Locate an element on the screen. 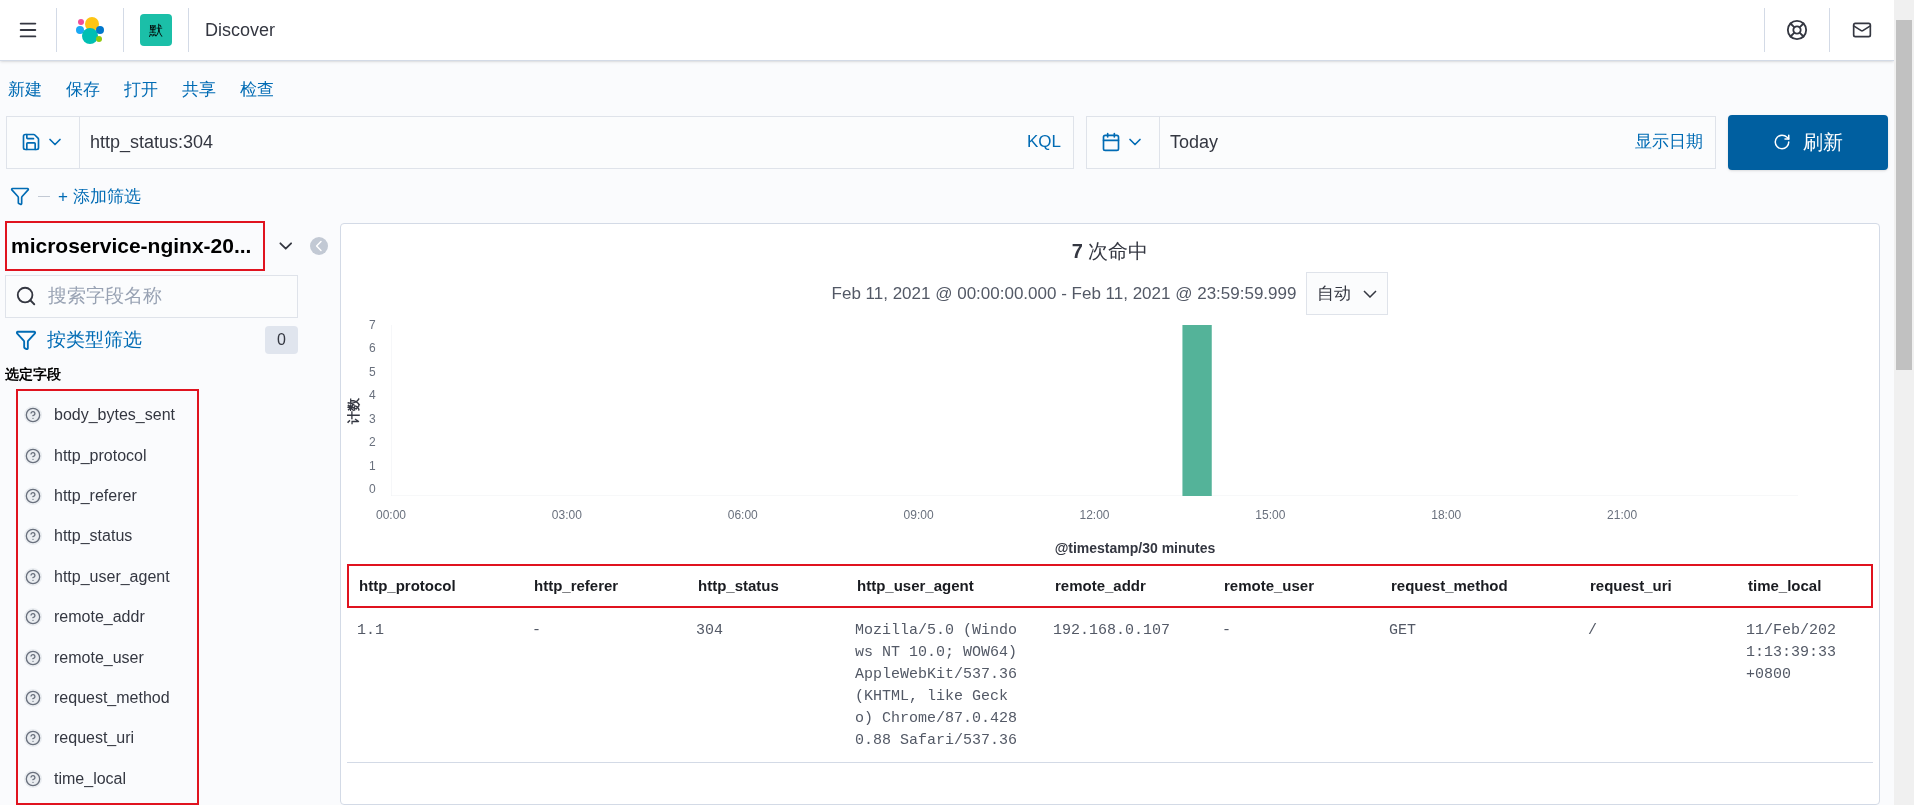 This screenshot has width=1914, height=805. hit-count: 7 次命中 is located at coordinates (1110, 251).